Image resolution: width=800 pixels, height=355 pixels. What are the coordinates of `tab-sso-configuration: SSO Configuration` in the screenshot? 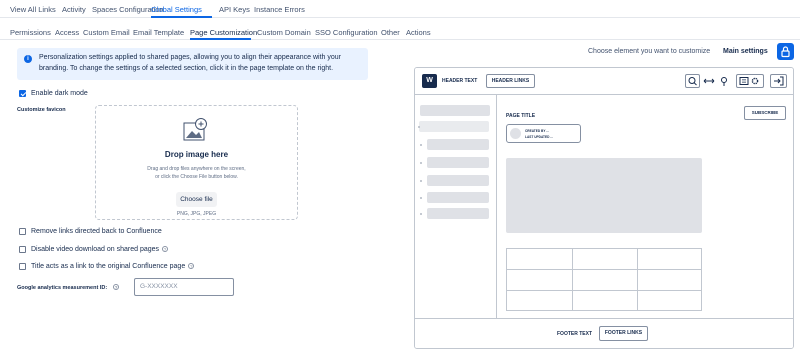 It's located at (346, 32).